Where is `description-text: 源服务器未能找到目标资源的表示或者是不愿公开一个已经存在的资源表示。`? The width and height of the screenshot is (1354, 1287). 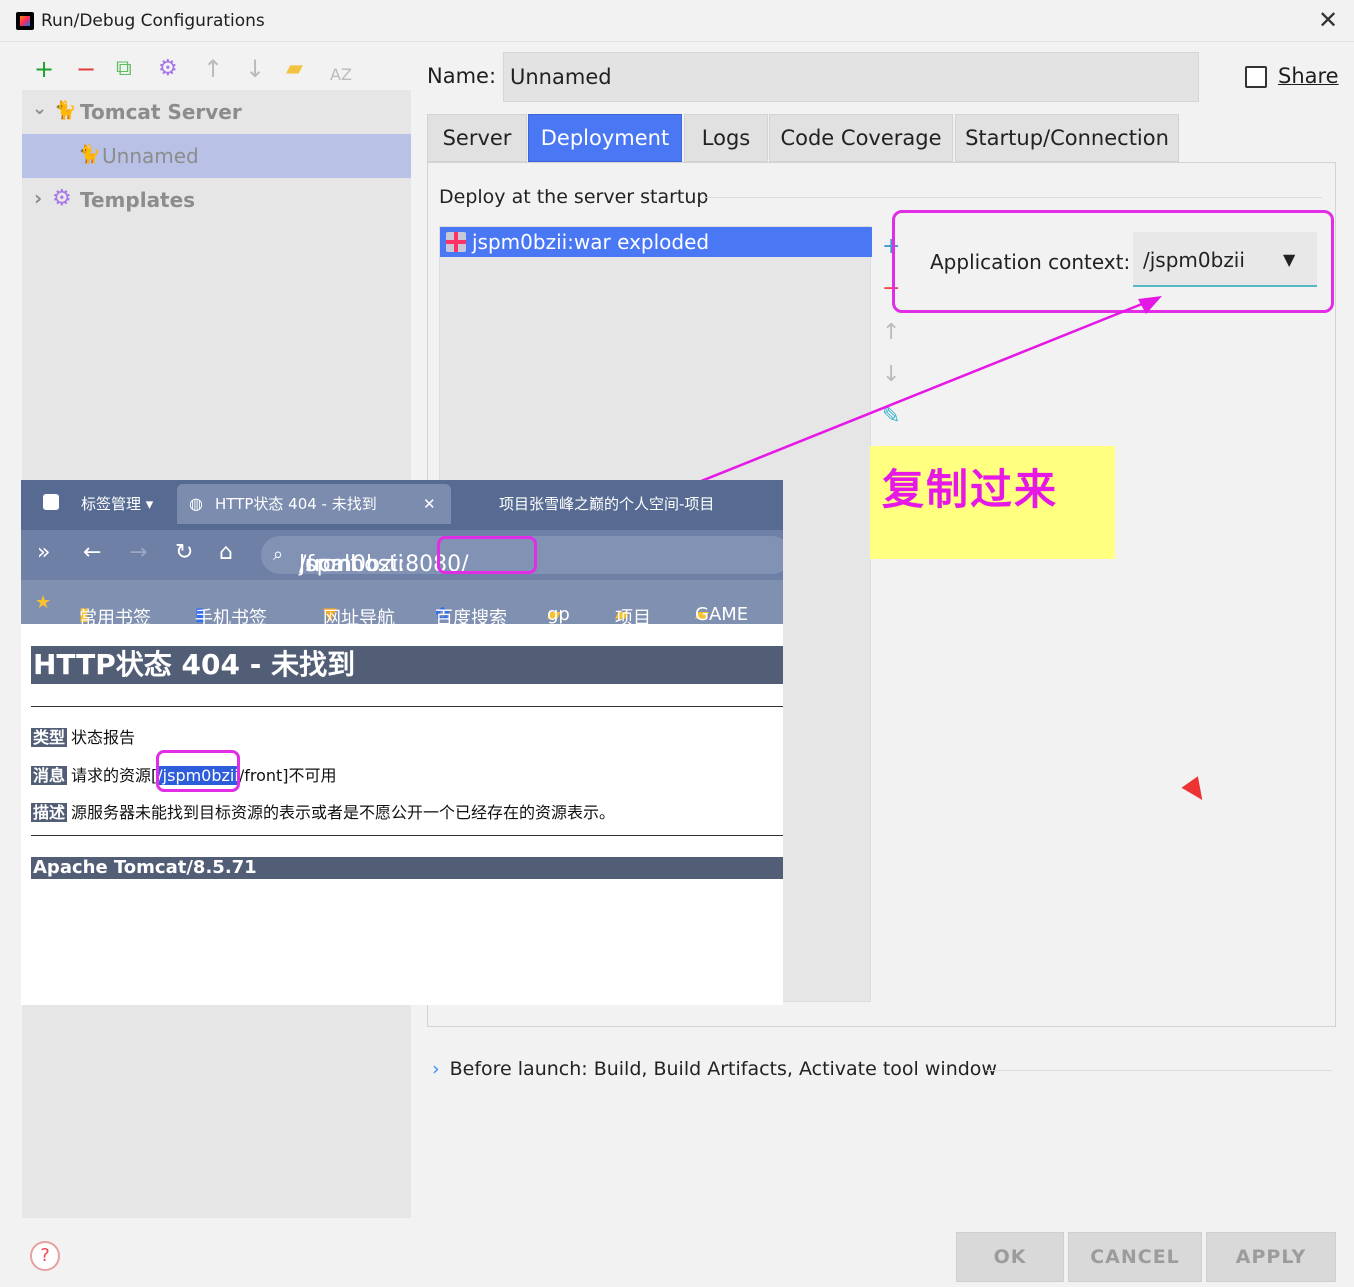
description-text: 源服务器未能找到目标资源的表示或者是不愿公开一个已经存在的资源表示。 is located at coordinates (343, 812).